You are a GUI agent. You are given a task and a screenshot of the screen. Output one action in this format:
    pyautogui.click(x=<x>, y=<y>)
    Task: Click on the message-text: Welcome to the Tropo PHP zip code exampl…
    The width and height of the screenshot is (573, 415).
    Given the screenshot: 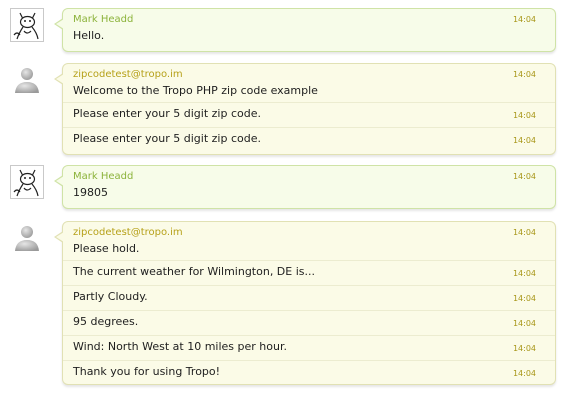 What is the action you would take?
    pyautogui.click(x=195, y=90)
    